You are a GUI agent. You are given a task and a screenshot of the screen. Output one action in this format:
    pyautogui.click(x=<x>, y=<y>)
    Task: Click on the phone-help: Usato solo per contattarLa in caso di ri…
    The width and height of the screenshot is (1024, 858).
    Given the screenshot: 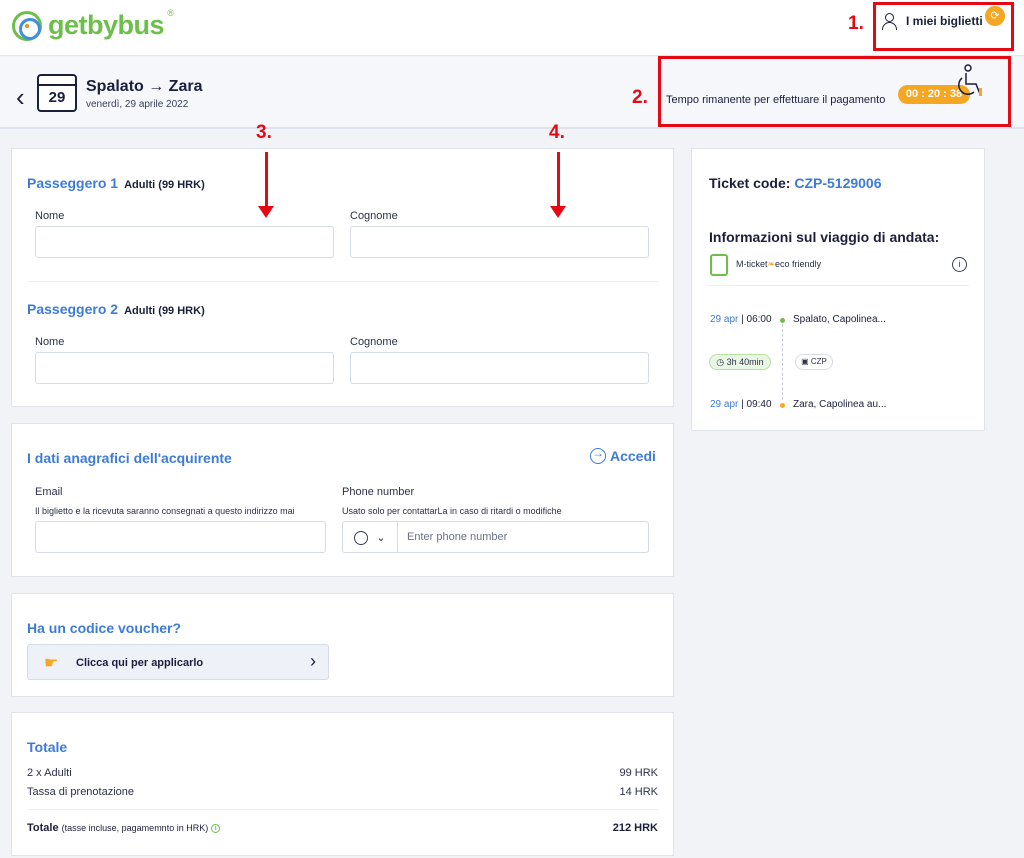 What is the action you would take?
    pyautogui.click(x=452, y=511)
    